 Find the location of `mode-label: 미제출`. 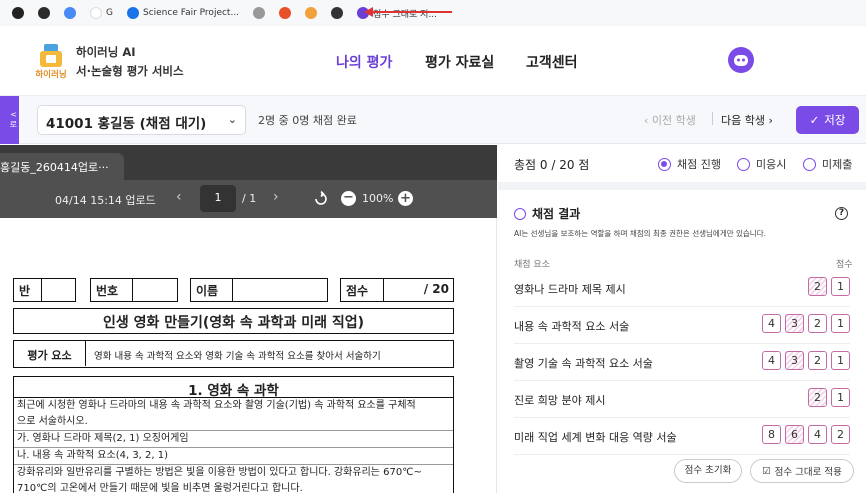

mode-label: 미제출 is located at coordinates (837, 164).